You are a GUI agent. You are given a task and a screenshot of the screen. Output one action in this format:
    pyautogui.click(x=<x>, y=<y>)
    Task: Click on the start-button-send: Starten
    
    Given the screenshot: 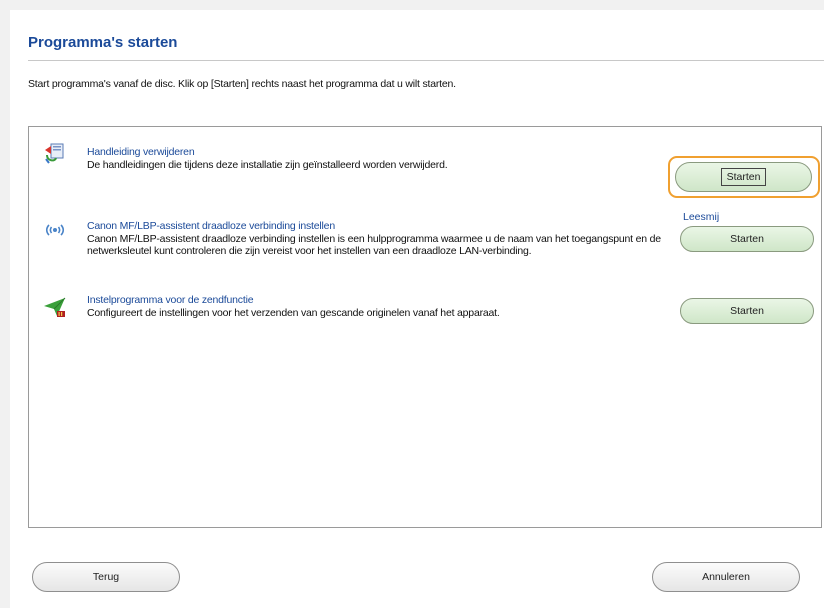 What is the action you would take?
    pyautogui.click(x=747, y=311)
    